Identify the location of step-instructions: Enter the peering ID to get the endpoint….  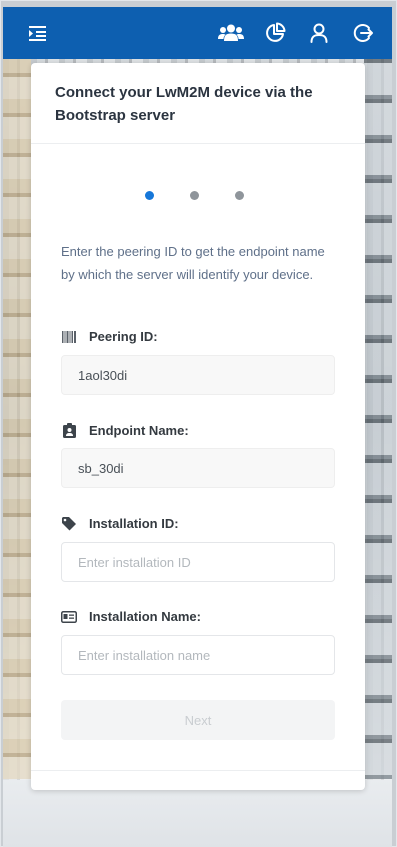
(193, 263).